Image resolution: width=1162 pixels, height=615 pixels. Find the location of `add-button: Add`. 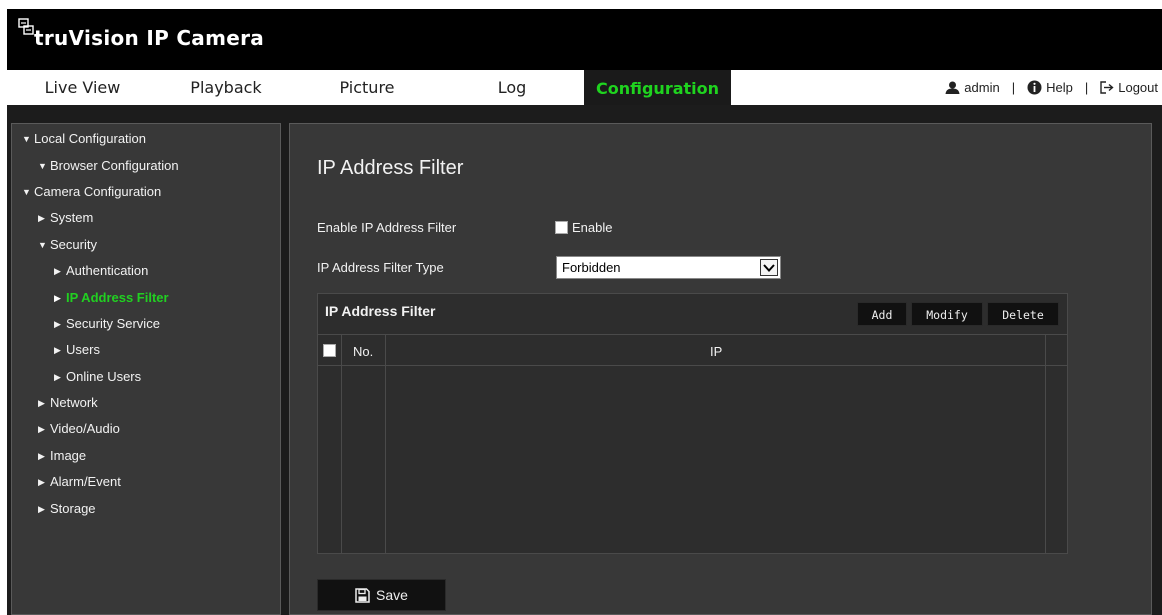

add-button: Add is located at coordinates (882, 314).